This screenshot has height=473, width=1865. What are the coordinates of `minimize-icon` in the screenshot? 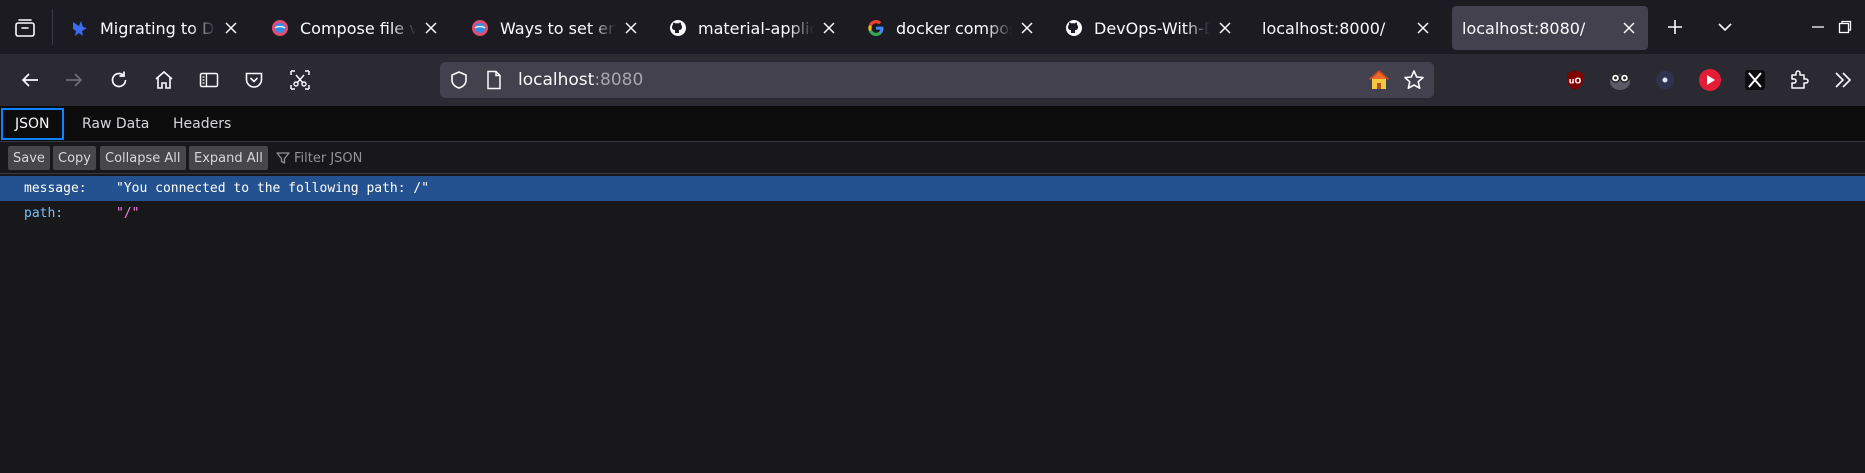 It's located at (1818, 27).